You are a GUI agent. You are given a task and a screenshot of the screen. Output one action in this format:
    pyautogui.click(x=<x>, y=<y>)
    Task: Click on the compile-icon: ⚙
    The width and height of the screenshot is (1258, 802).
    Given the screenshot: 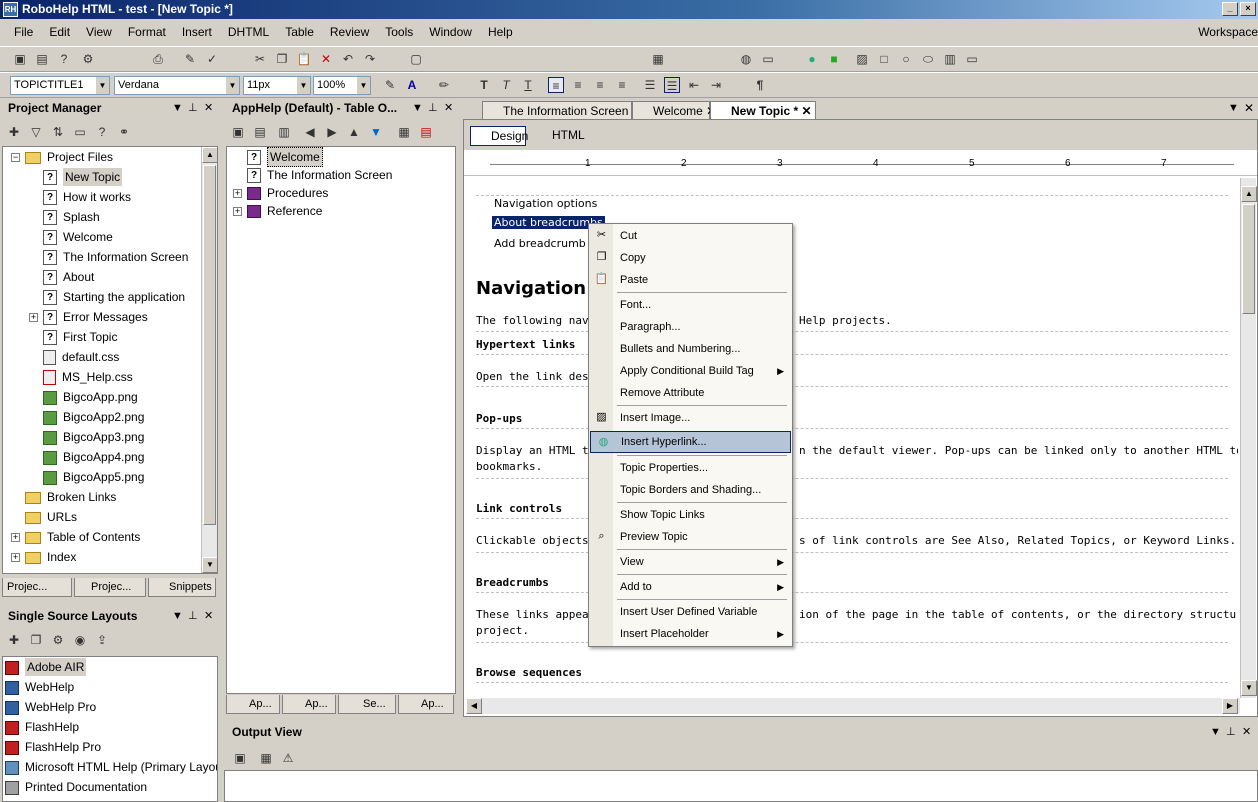 What is the action you would take?
    pyautogui.click(x=88, y=59)
    